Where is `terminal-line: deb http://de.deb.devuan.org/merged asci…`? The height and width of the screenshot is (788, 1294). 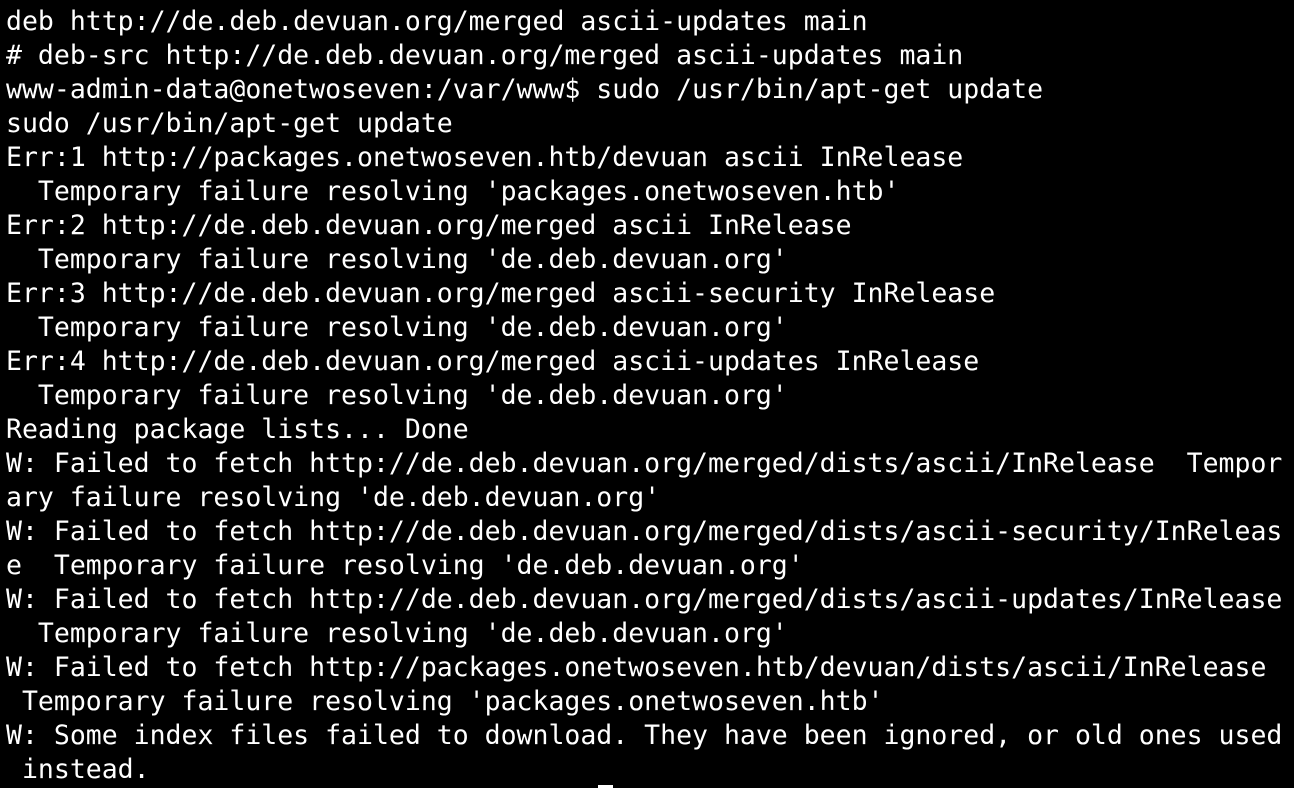
terminal-line: deb http://de.deb.devuan.org/merged asci… is located at coordinates (437, 21).